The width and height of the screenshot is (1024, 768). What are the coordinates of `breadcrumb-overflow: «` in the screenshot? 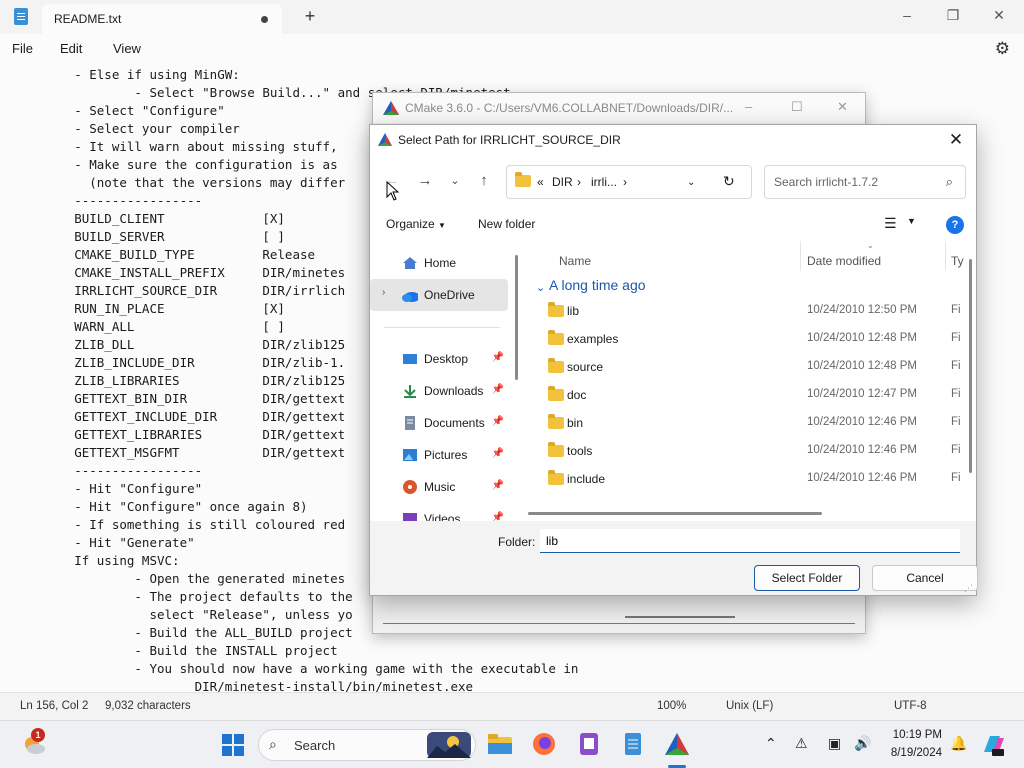 It's located at (540, 182).